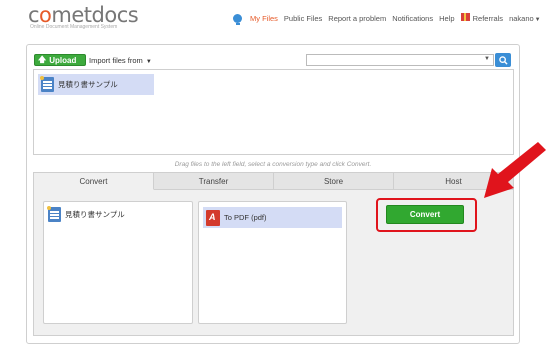 This screenshot has width=550, height=350. I want to click on import-files-dropdown: Import files from ▼, so click(120, 60).